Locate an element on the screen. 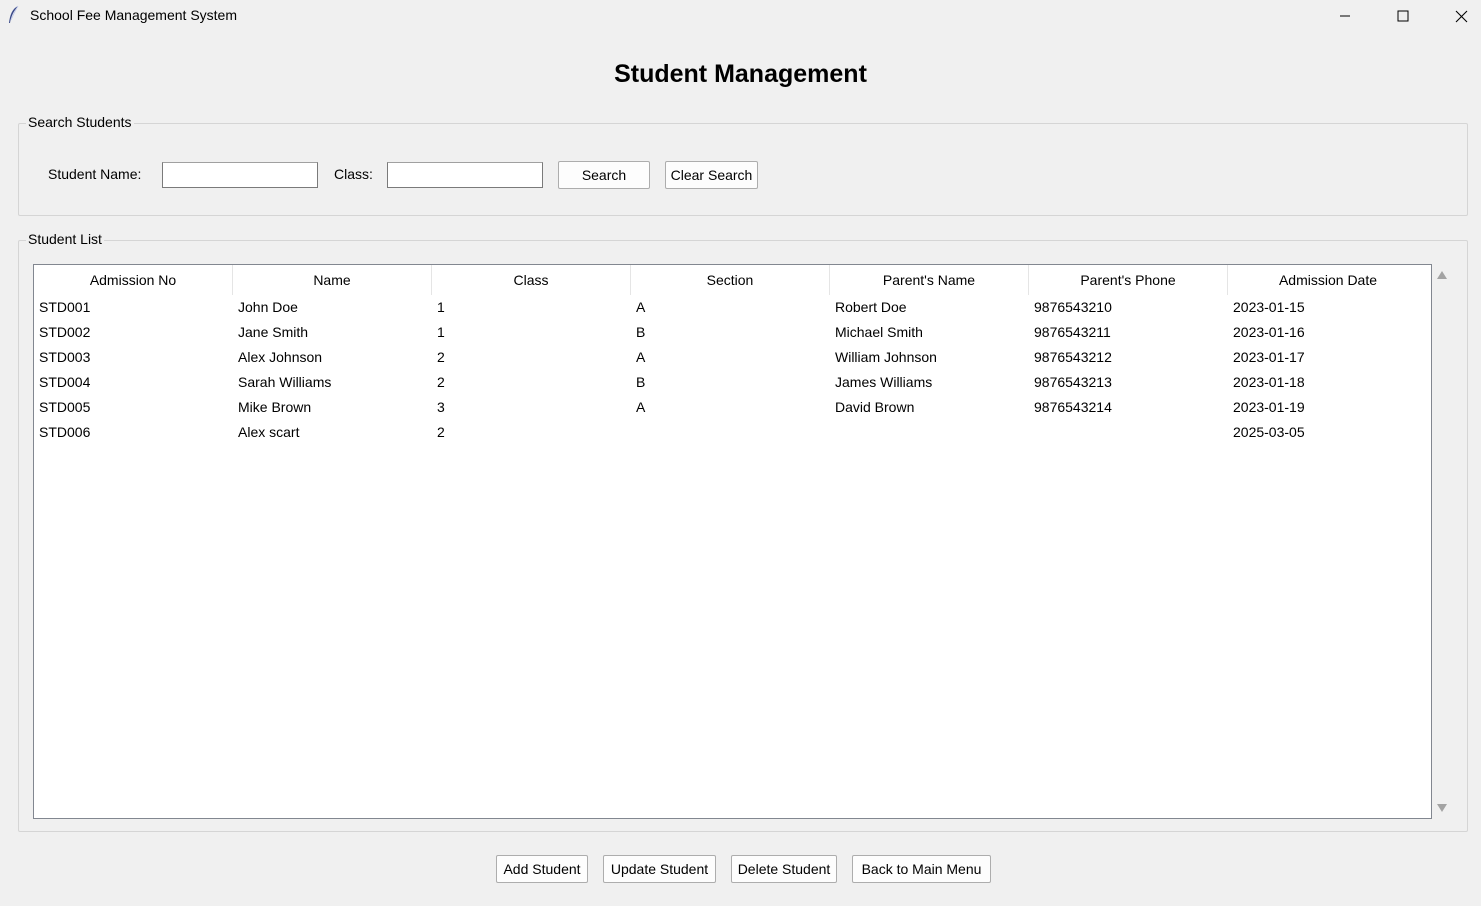  close-icon is located at coordinates (1461, 16).